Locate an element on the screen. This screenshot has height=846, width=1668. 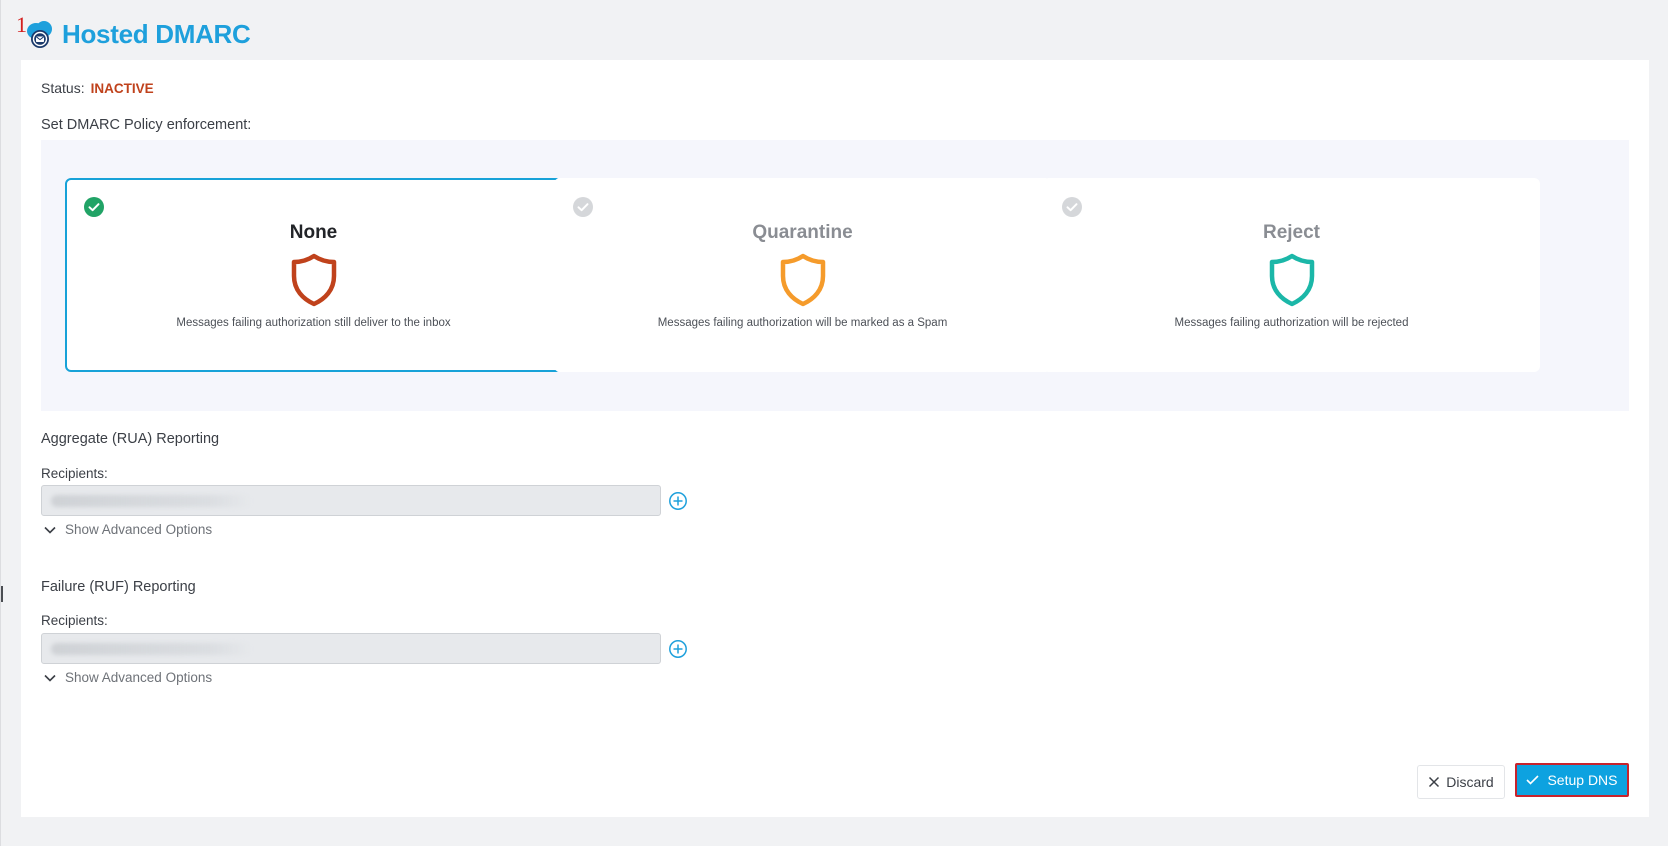
ruf-recipients-label: Recipients: is located at coordinates (74, 620).